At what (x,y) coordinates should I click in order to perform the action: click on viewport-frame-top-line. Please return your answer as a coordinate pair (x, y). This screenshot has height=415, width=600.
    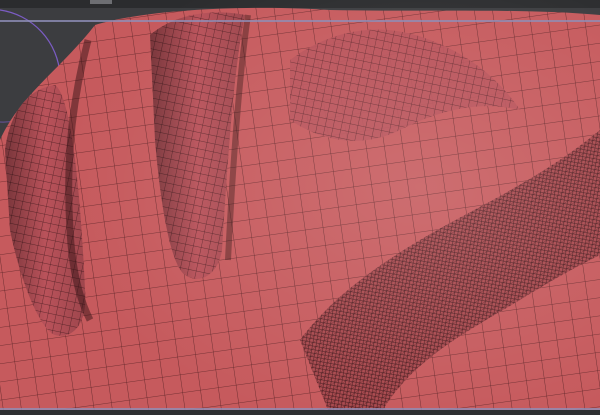
    Looking at the image, I should click on (300, 21).